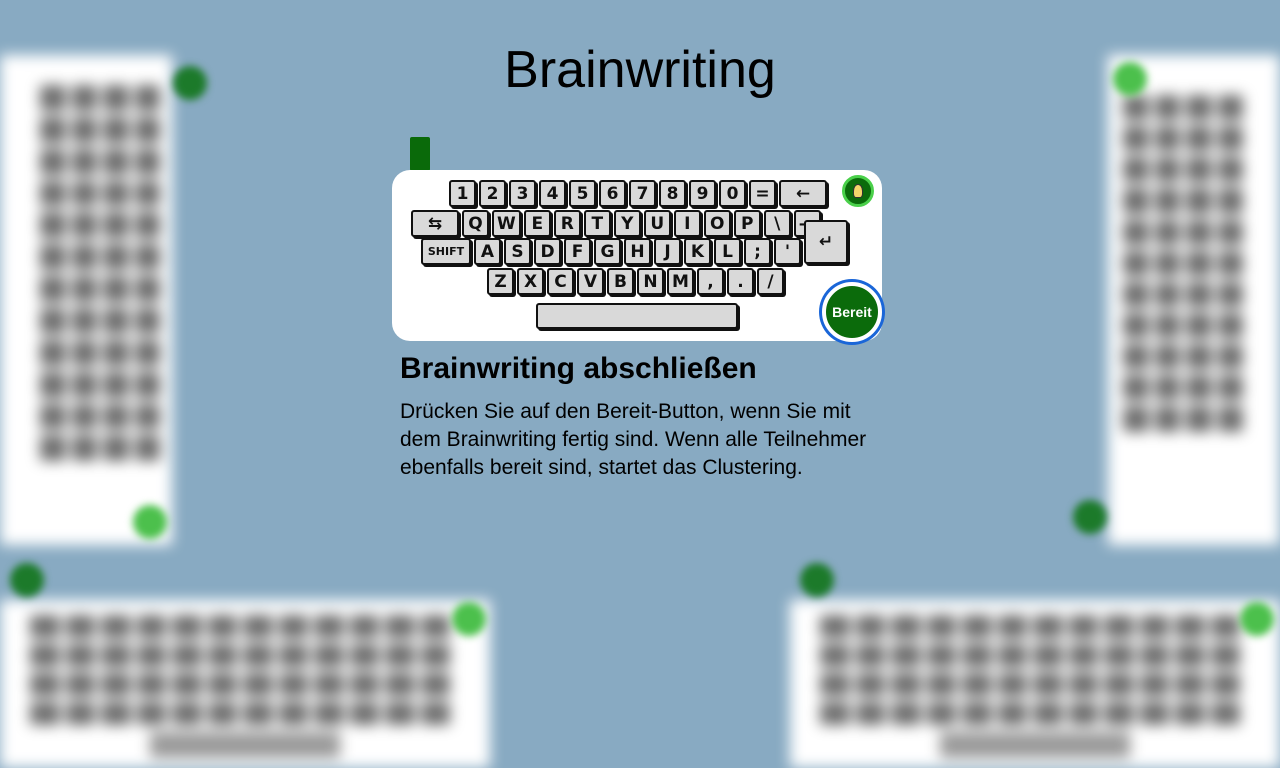 This screenshot has height=768, width=1280. Describe the element at coordinates (475, 223) in the screenshot. I see `key: Q` at that location.